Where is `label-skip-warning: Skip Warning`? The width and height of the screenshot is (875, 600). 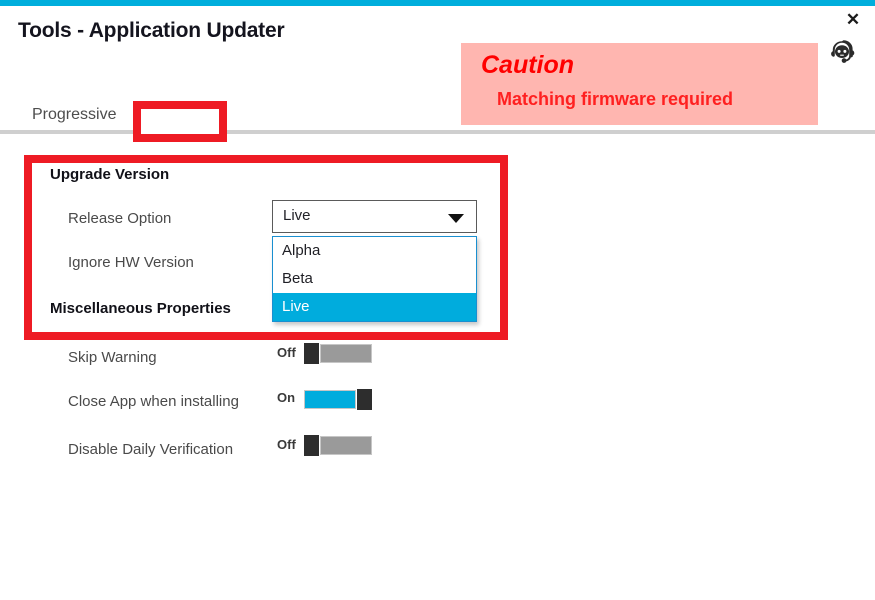 label-skip-warning: Skip Warning is located at coordinates (112, 357).